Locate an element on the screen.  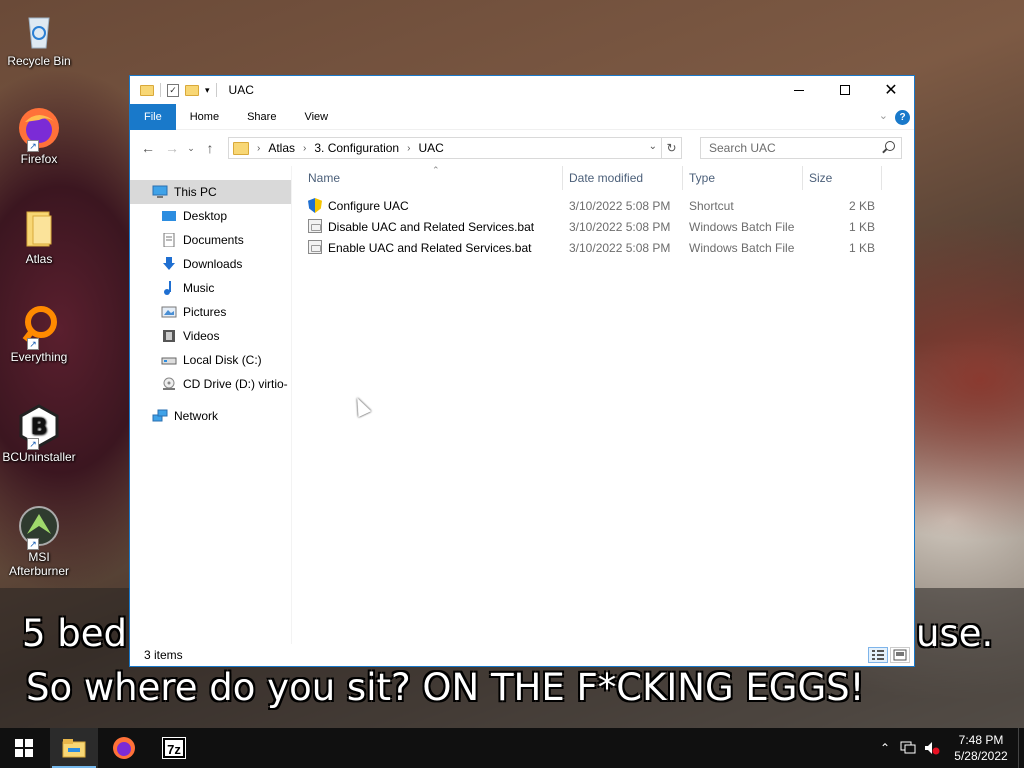
nav-item-label: Music is located at coordinates (199, 288).